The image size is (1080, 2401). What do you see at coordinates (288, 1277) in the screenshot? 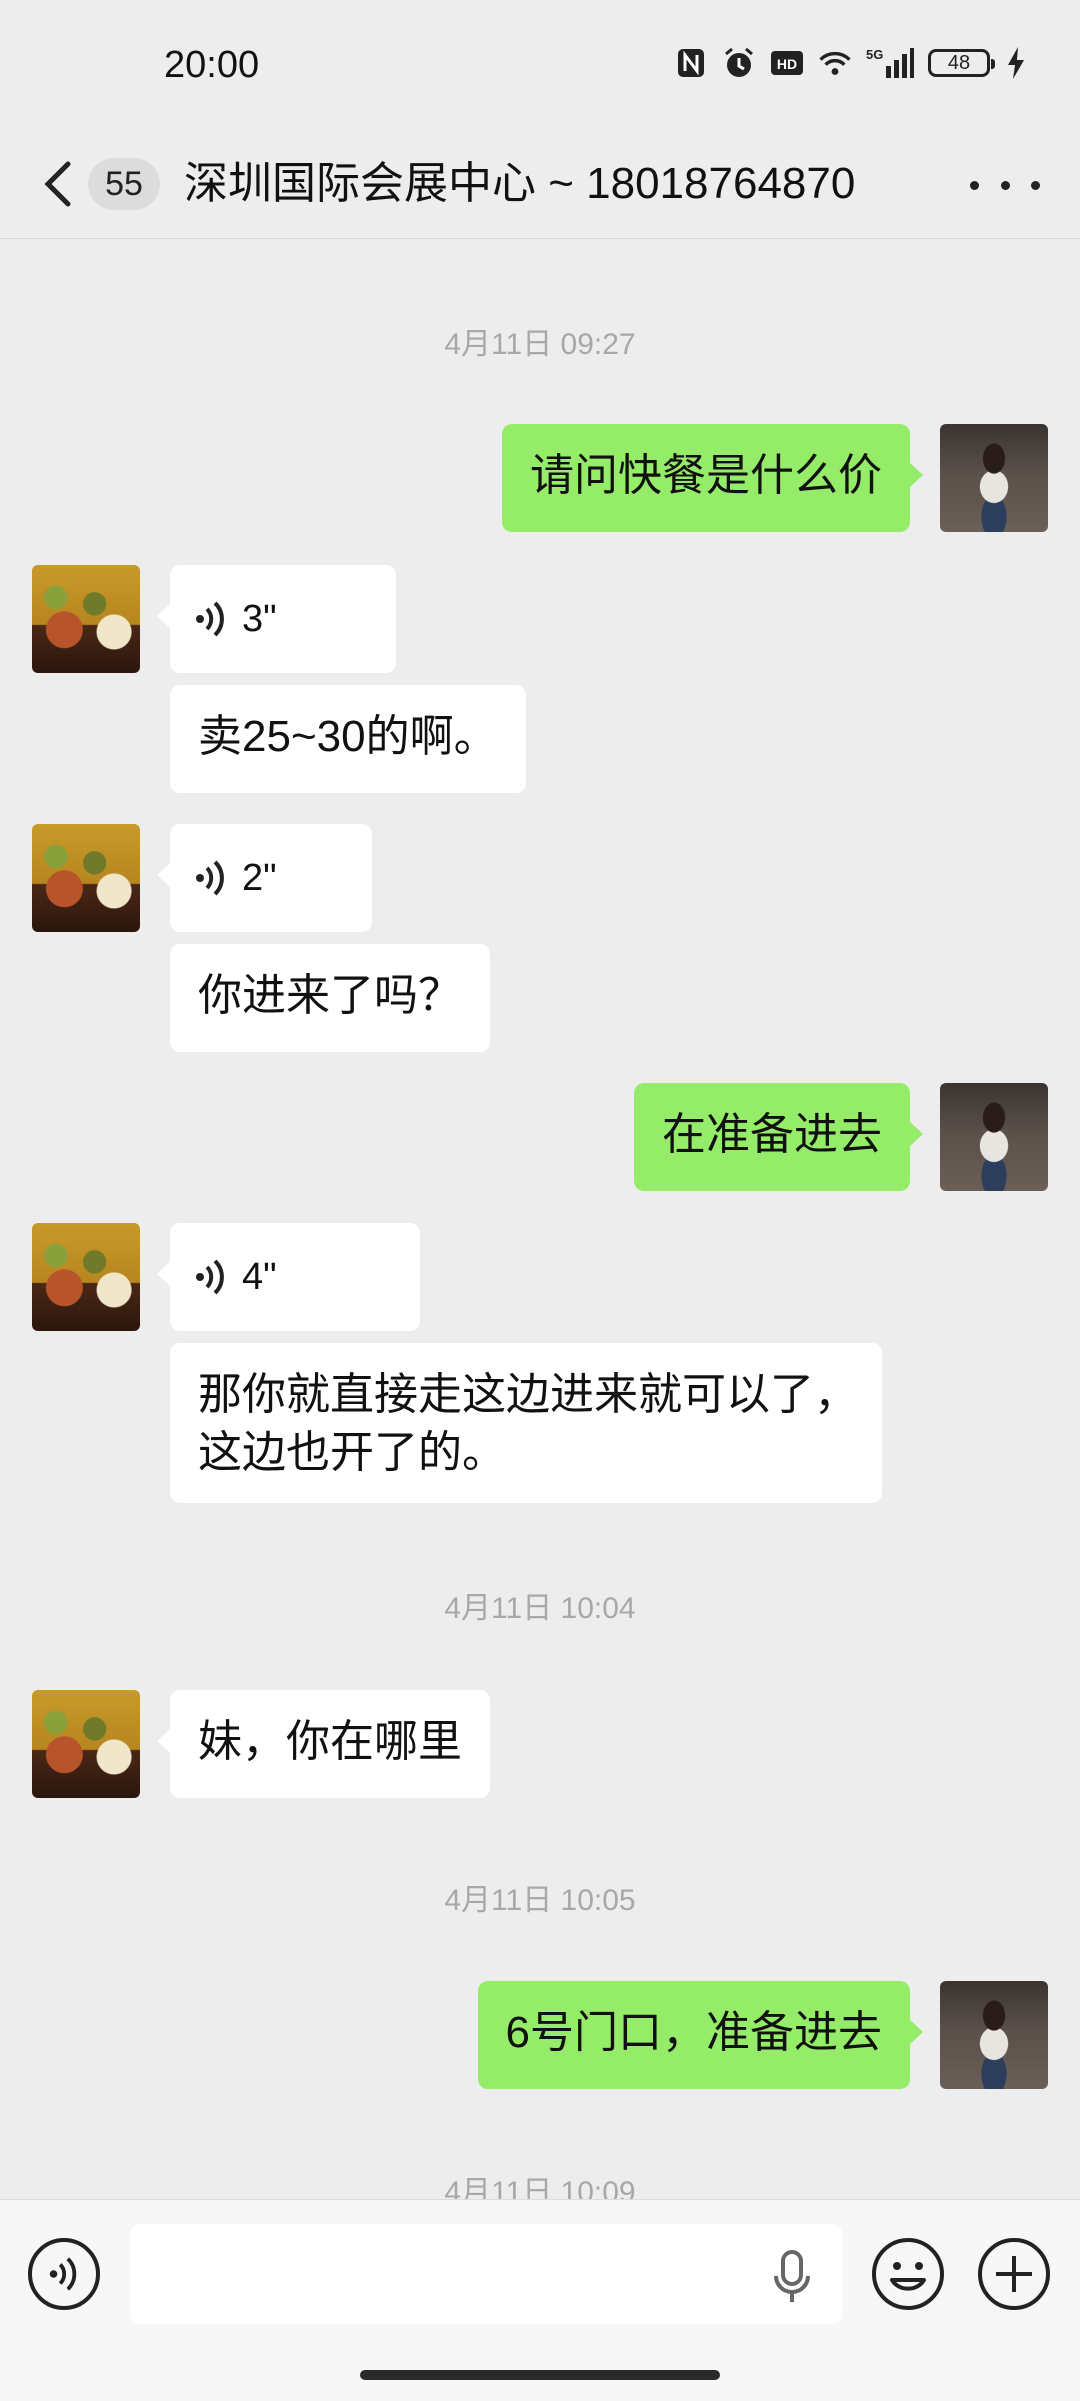
I see `voice-message: 4"` at bounding box center [288, 1277].